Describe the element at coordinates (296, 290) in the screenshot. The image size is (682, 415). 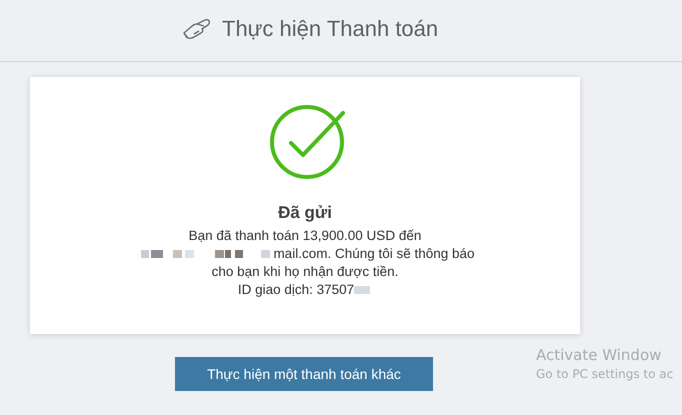
I see `message-text: ID giao dịch: 37507` at that location.